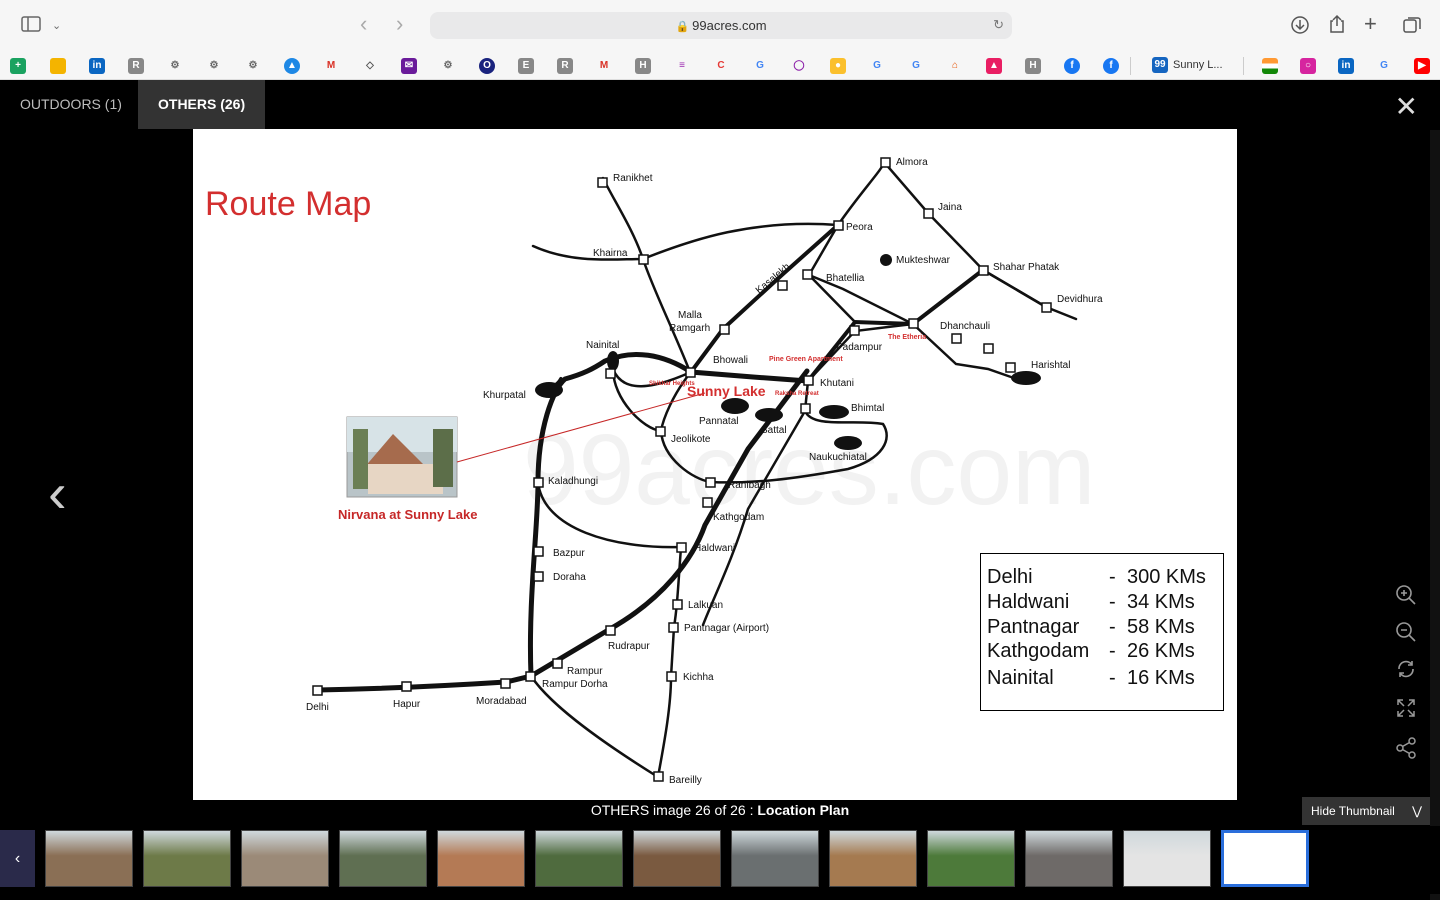  Describe the element at coordinates (837, 383) in the screenshot. I see `place-label: Khutani` at that location.